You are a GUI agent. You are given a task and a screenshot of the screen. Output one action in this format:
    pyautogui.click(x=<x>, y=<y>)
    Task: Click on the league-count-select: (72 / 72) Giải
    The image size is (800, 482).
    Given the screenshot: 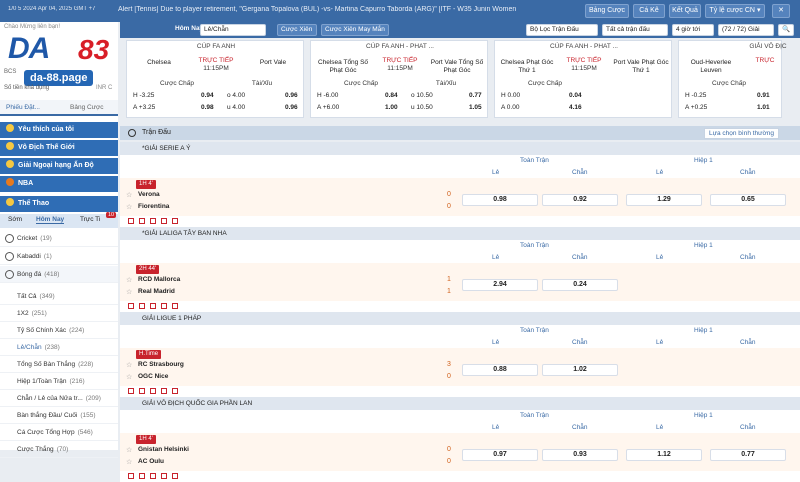 What is the action you would take?
    pyautogui.click(x=746, y=30)
    